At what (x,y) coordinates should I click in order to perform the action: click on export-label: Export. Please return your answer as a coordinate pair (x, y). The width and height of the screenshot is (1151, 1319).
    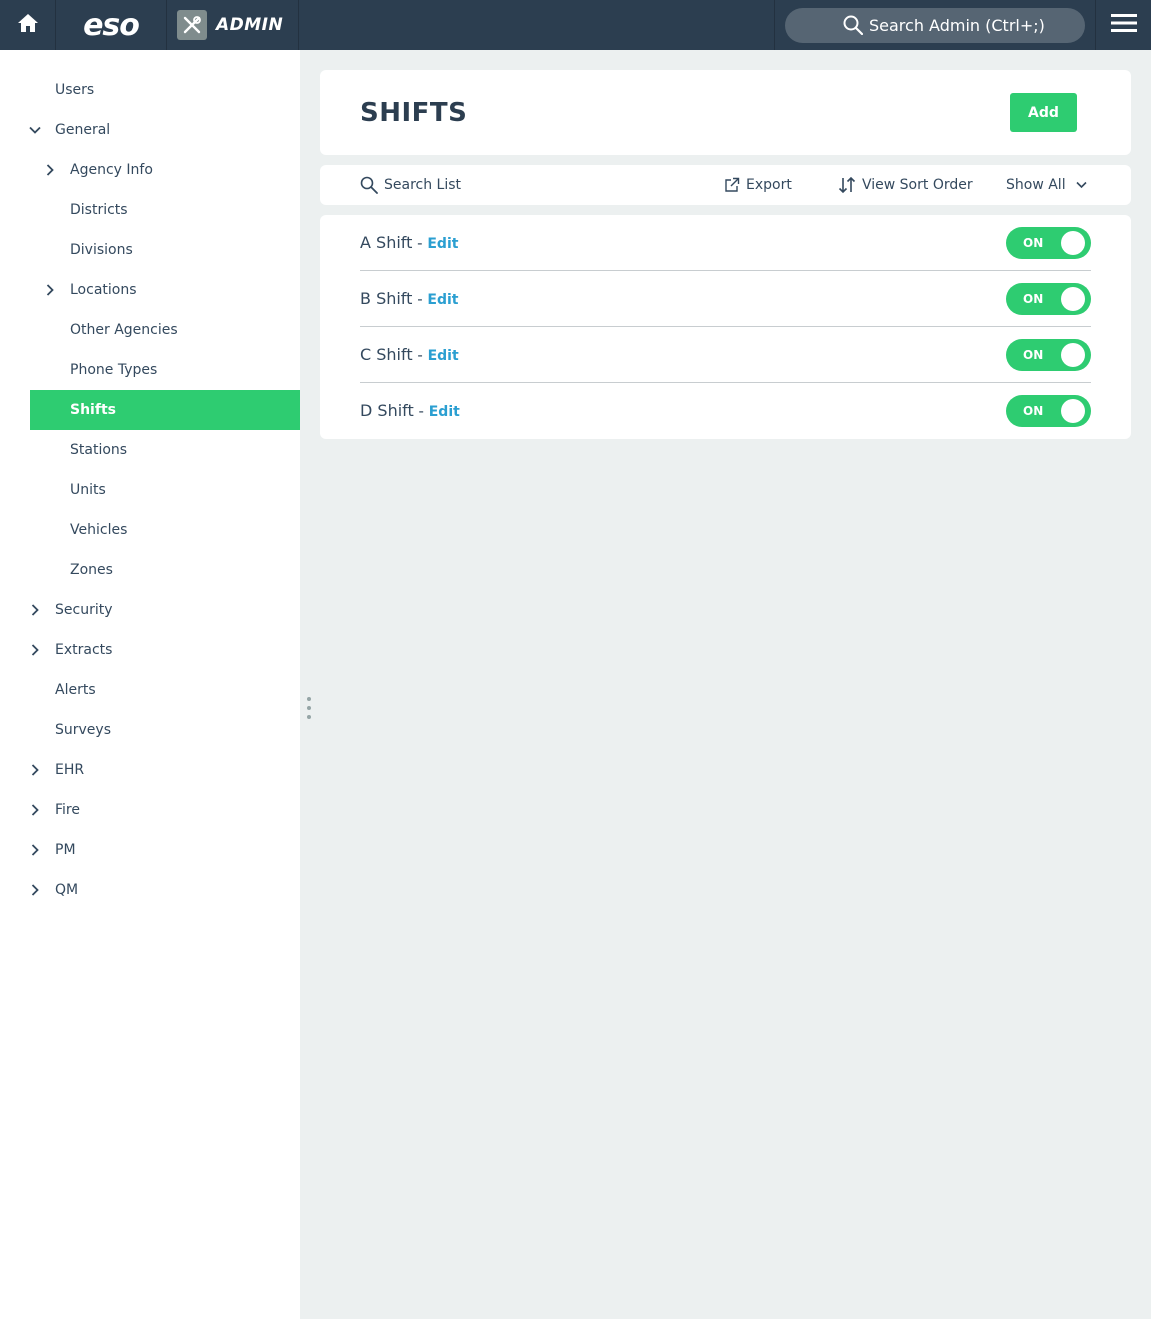
    Looking at the image, I should click on (769, 185).